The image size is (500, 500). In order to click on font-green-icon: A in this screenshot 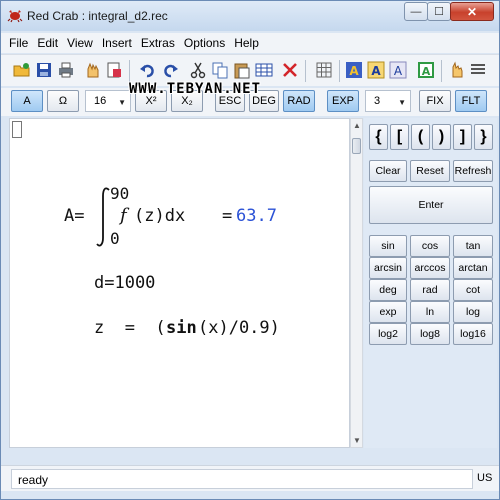, I will do `click(426, 70)`.